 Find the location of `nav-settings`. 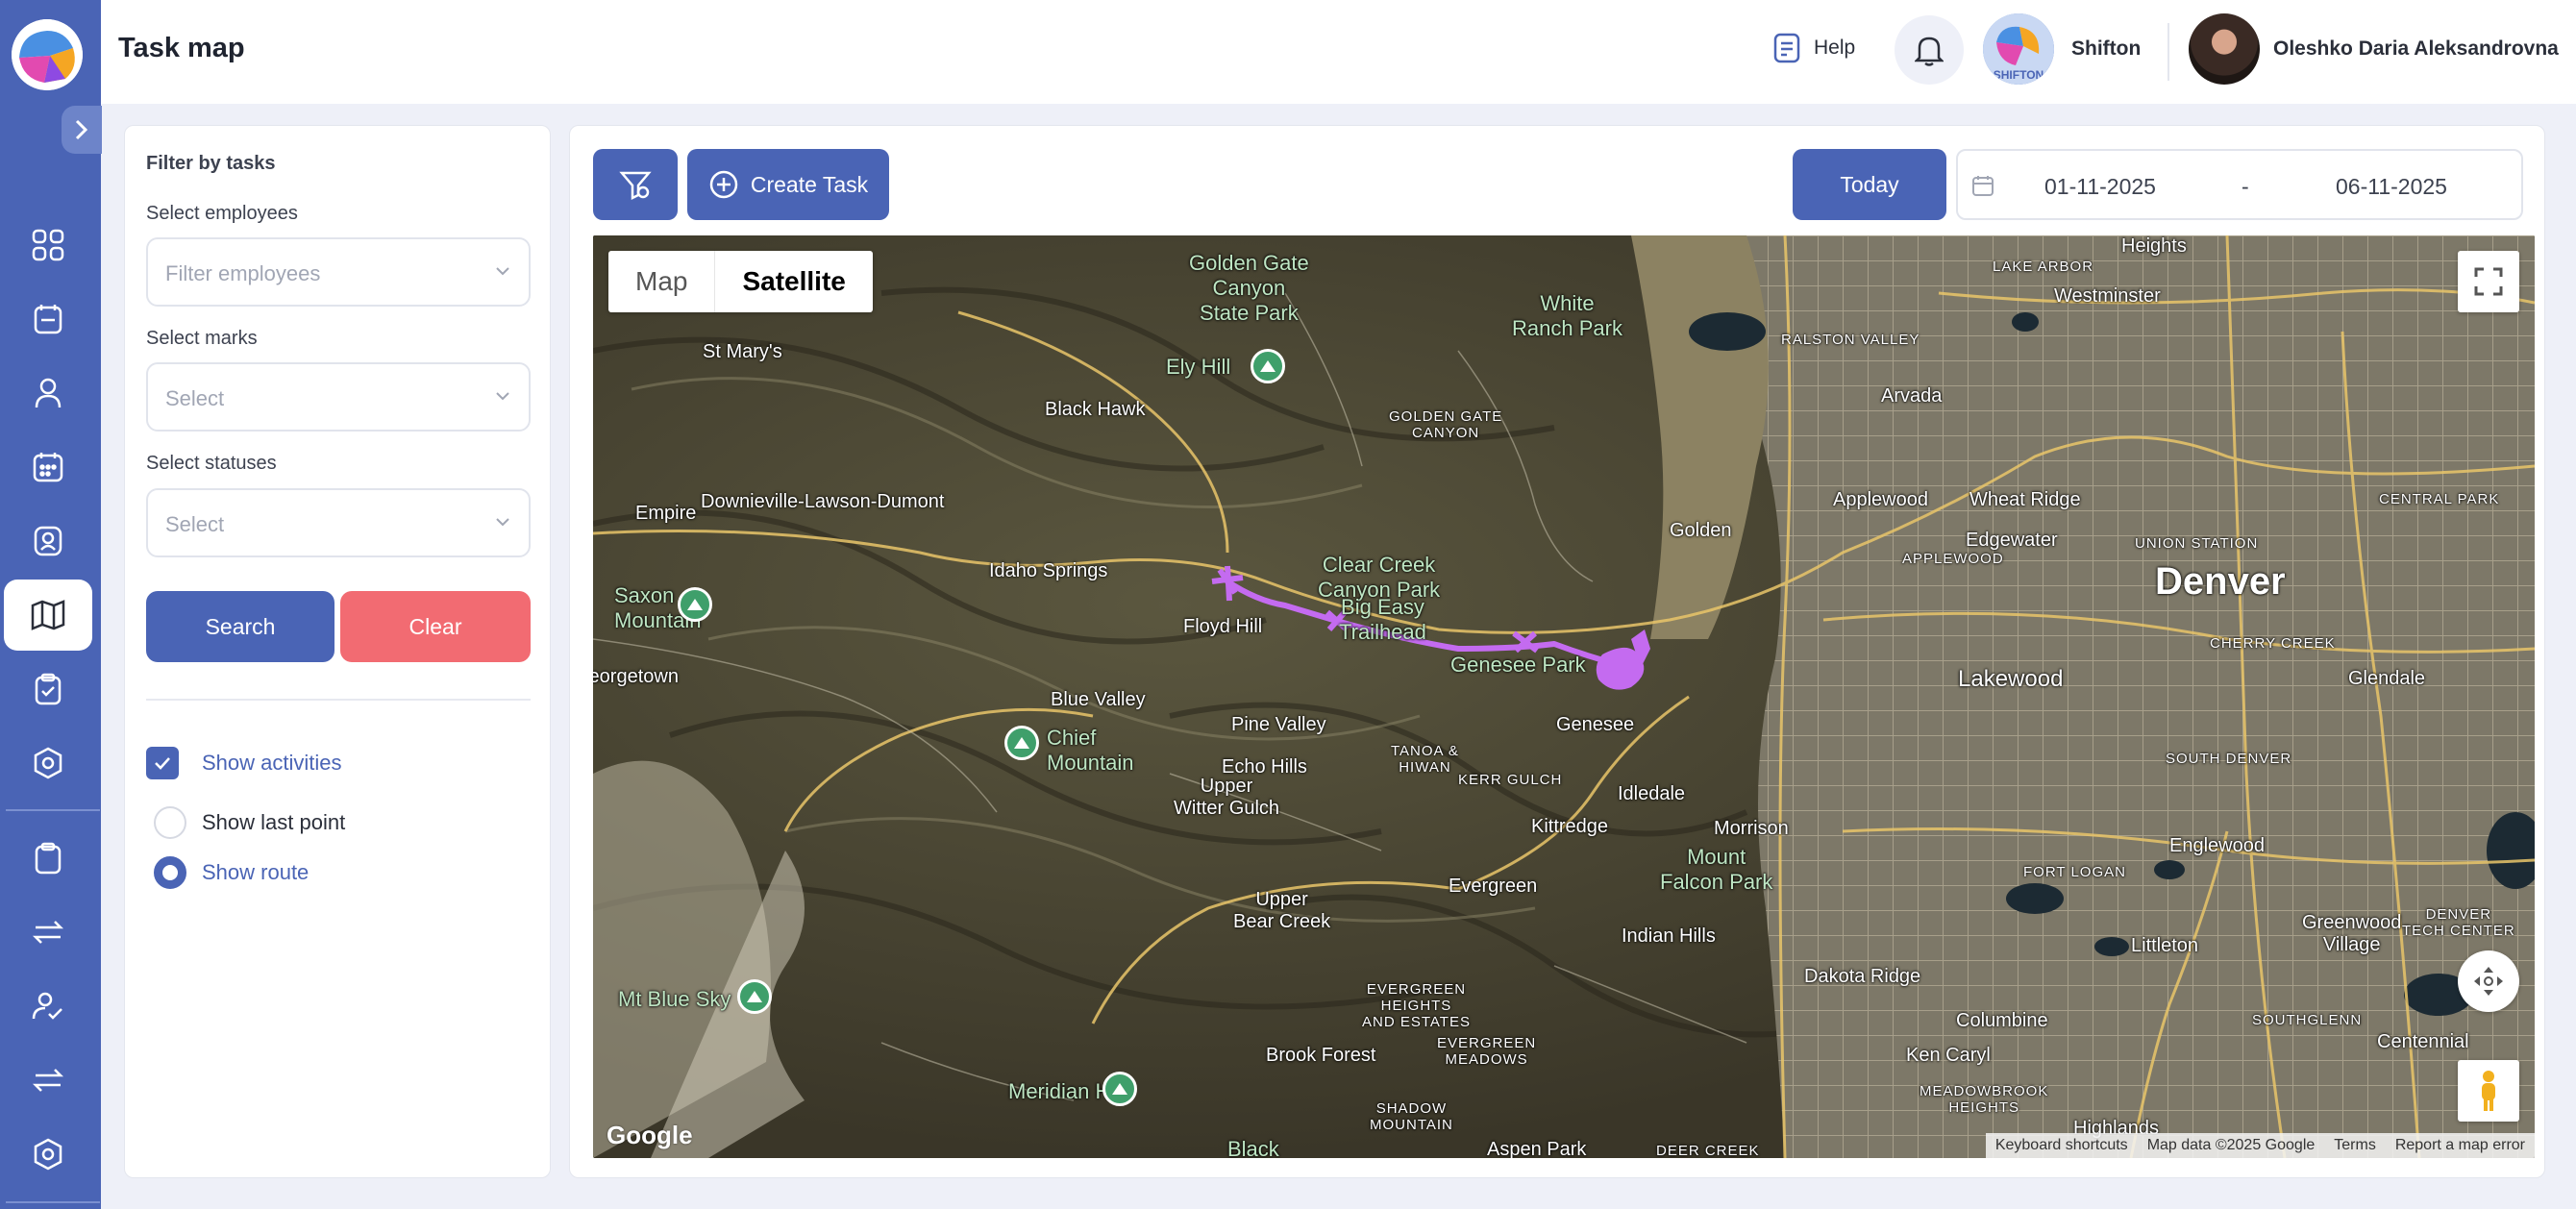

nav-settings is located at coordinates (48, 763).